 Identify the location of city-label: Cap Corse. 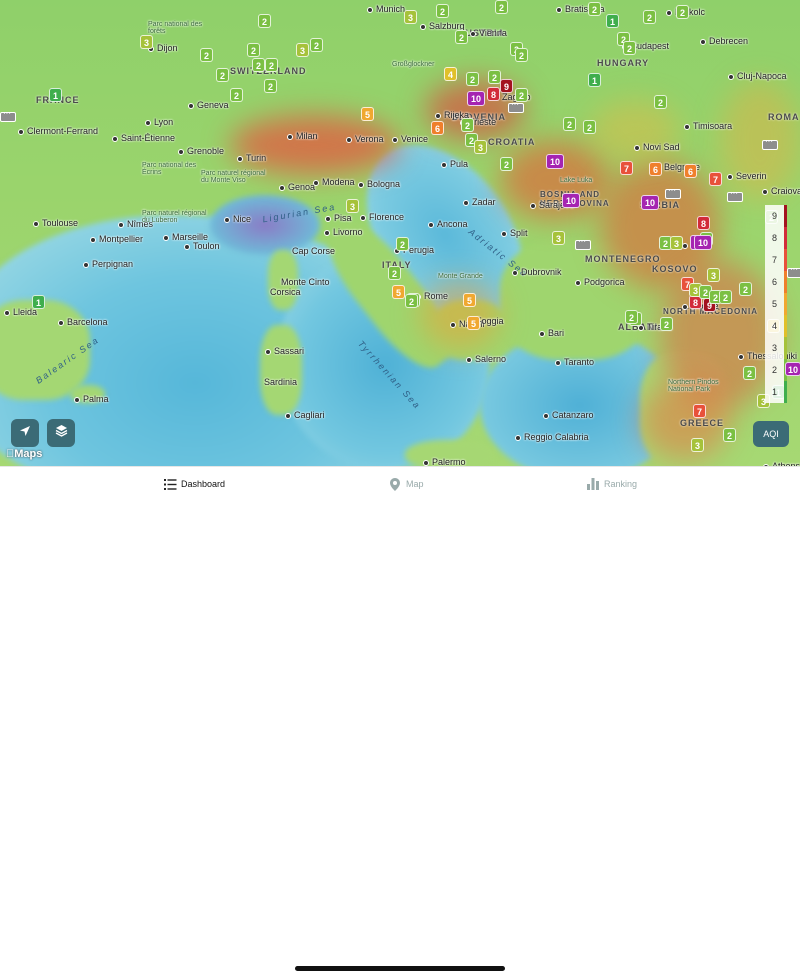
(314, 251).